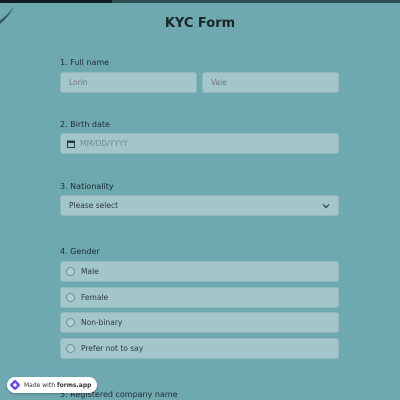 The image size is (400, 400). I want to click on last-name-field, so click(270, 82).